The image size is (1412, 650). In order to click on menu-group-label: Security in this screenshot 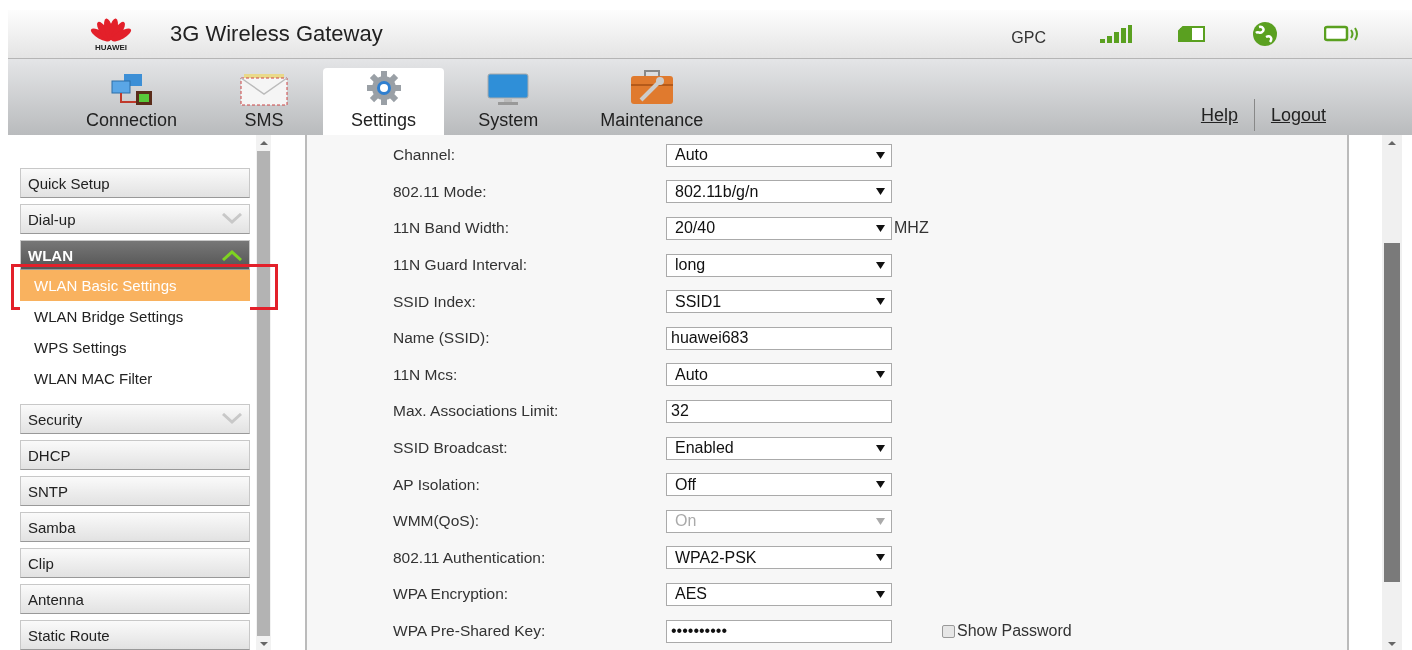, I will do `click(55, 419)`.